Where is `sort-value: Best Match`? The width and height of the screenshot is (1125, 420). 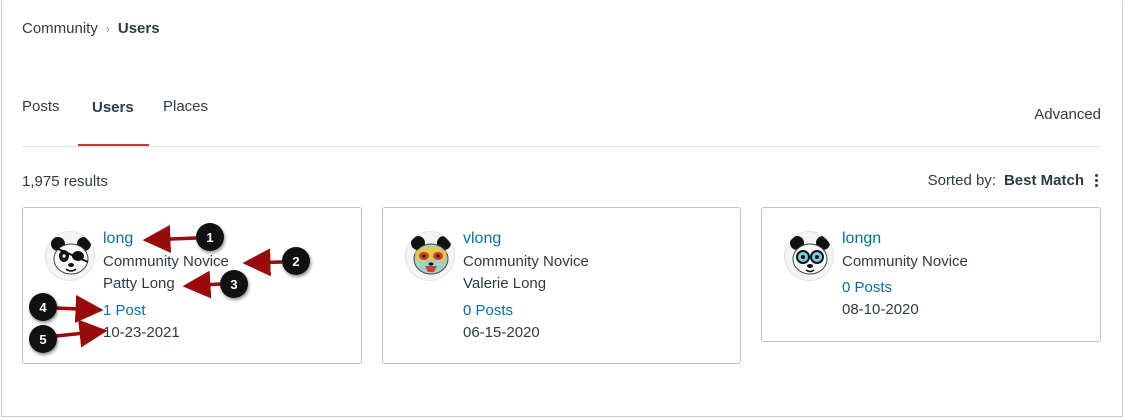
sort-value: Best Match is located at coordinates (1044, 180).